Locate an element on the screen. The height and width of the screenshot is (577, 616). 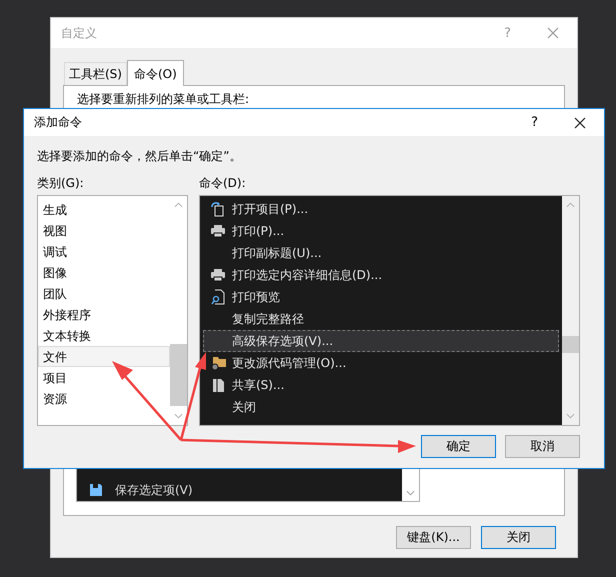
categories-label: 类别(G): is located at coordinates (61, 183).